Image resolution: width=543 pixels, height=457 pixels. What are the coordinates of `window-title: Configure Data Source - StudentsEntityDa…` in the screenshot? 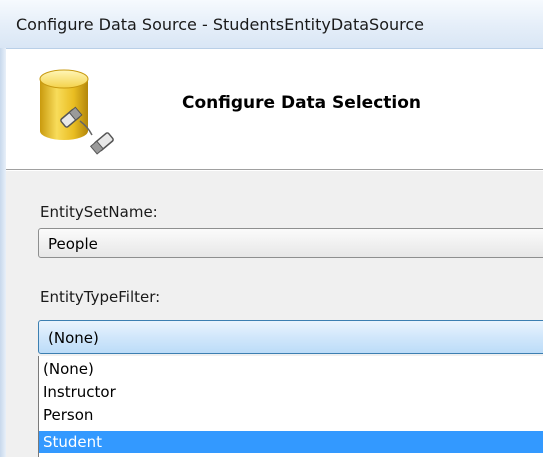 It's located at (220, 24).